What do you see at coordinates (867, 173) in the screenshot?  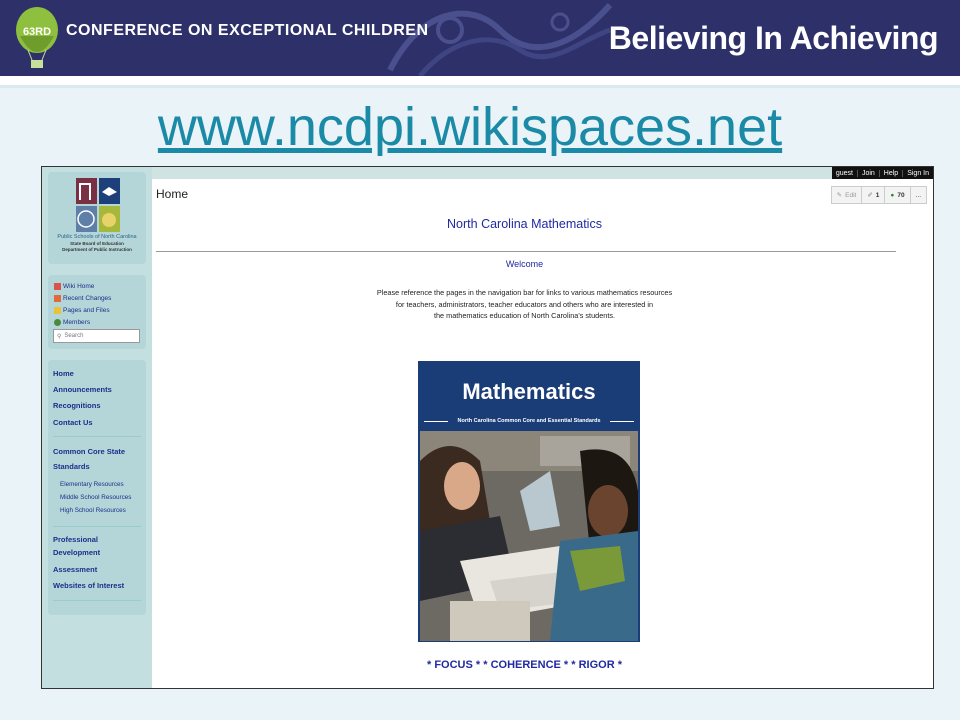 I see `account-join-link: Join` at bounding box center [867, 173].